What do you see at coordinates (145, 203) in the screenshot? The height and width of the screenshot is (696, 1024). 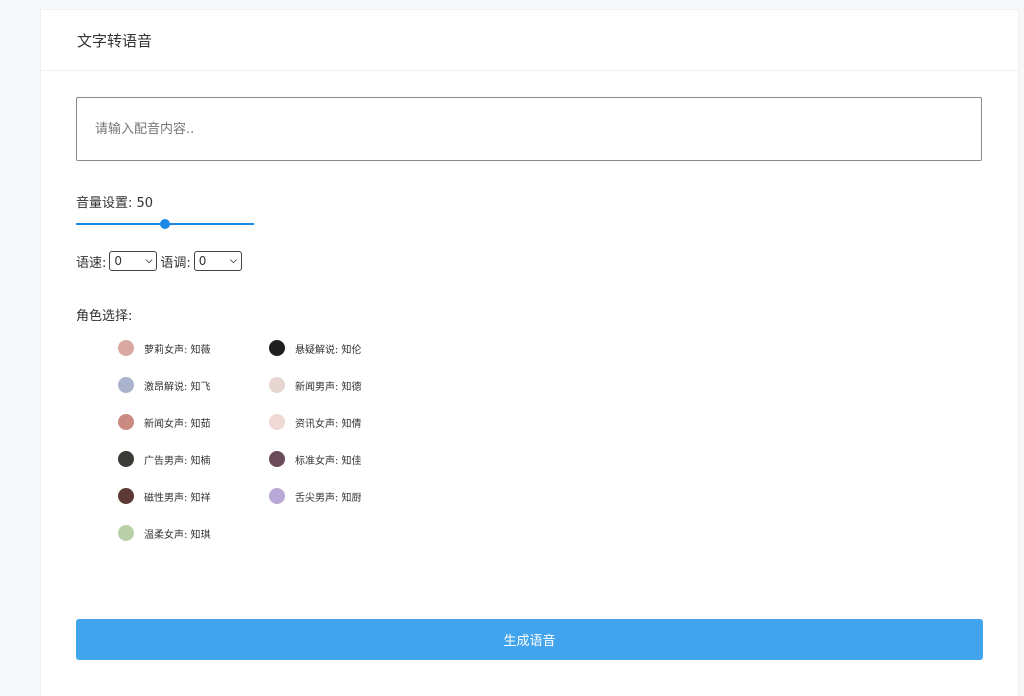 I see `volume-value: 50` at bounding box center [145, 203].